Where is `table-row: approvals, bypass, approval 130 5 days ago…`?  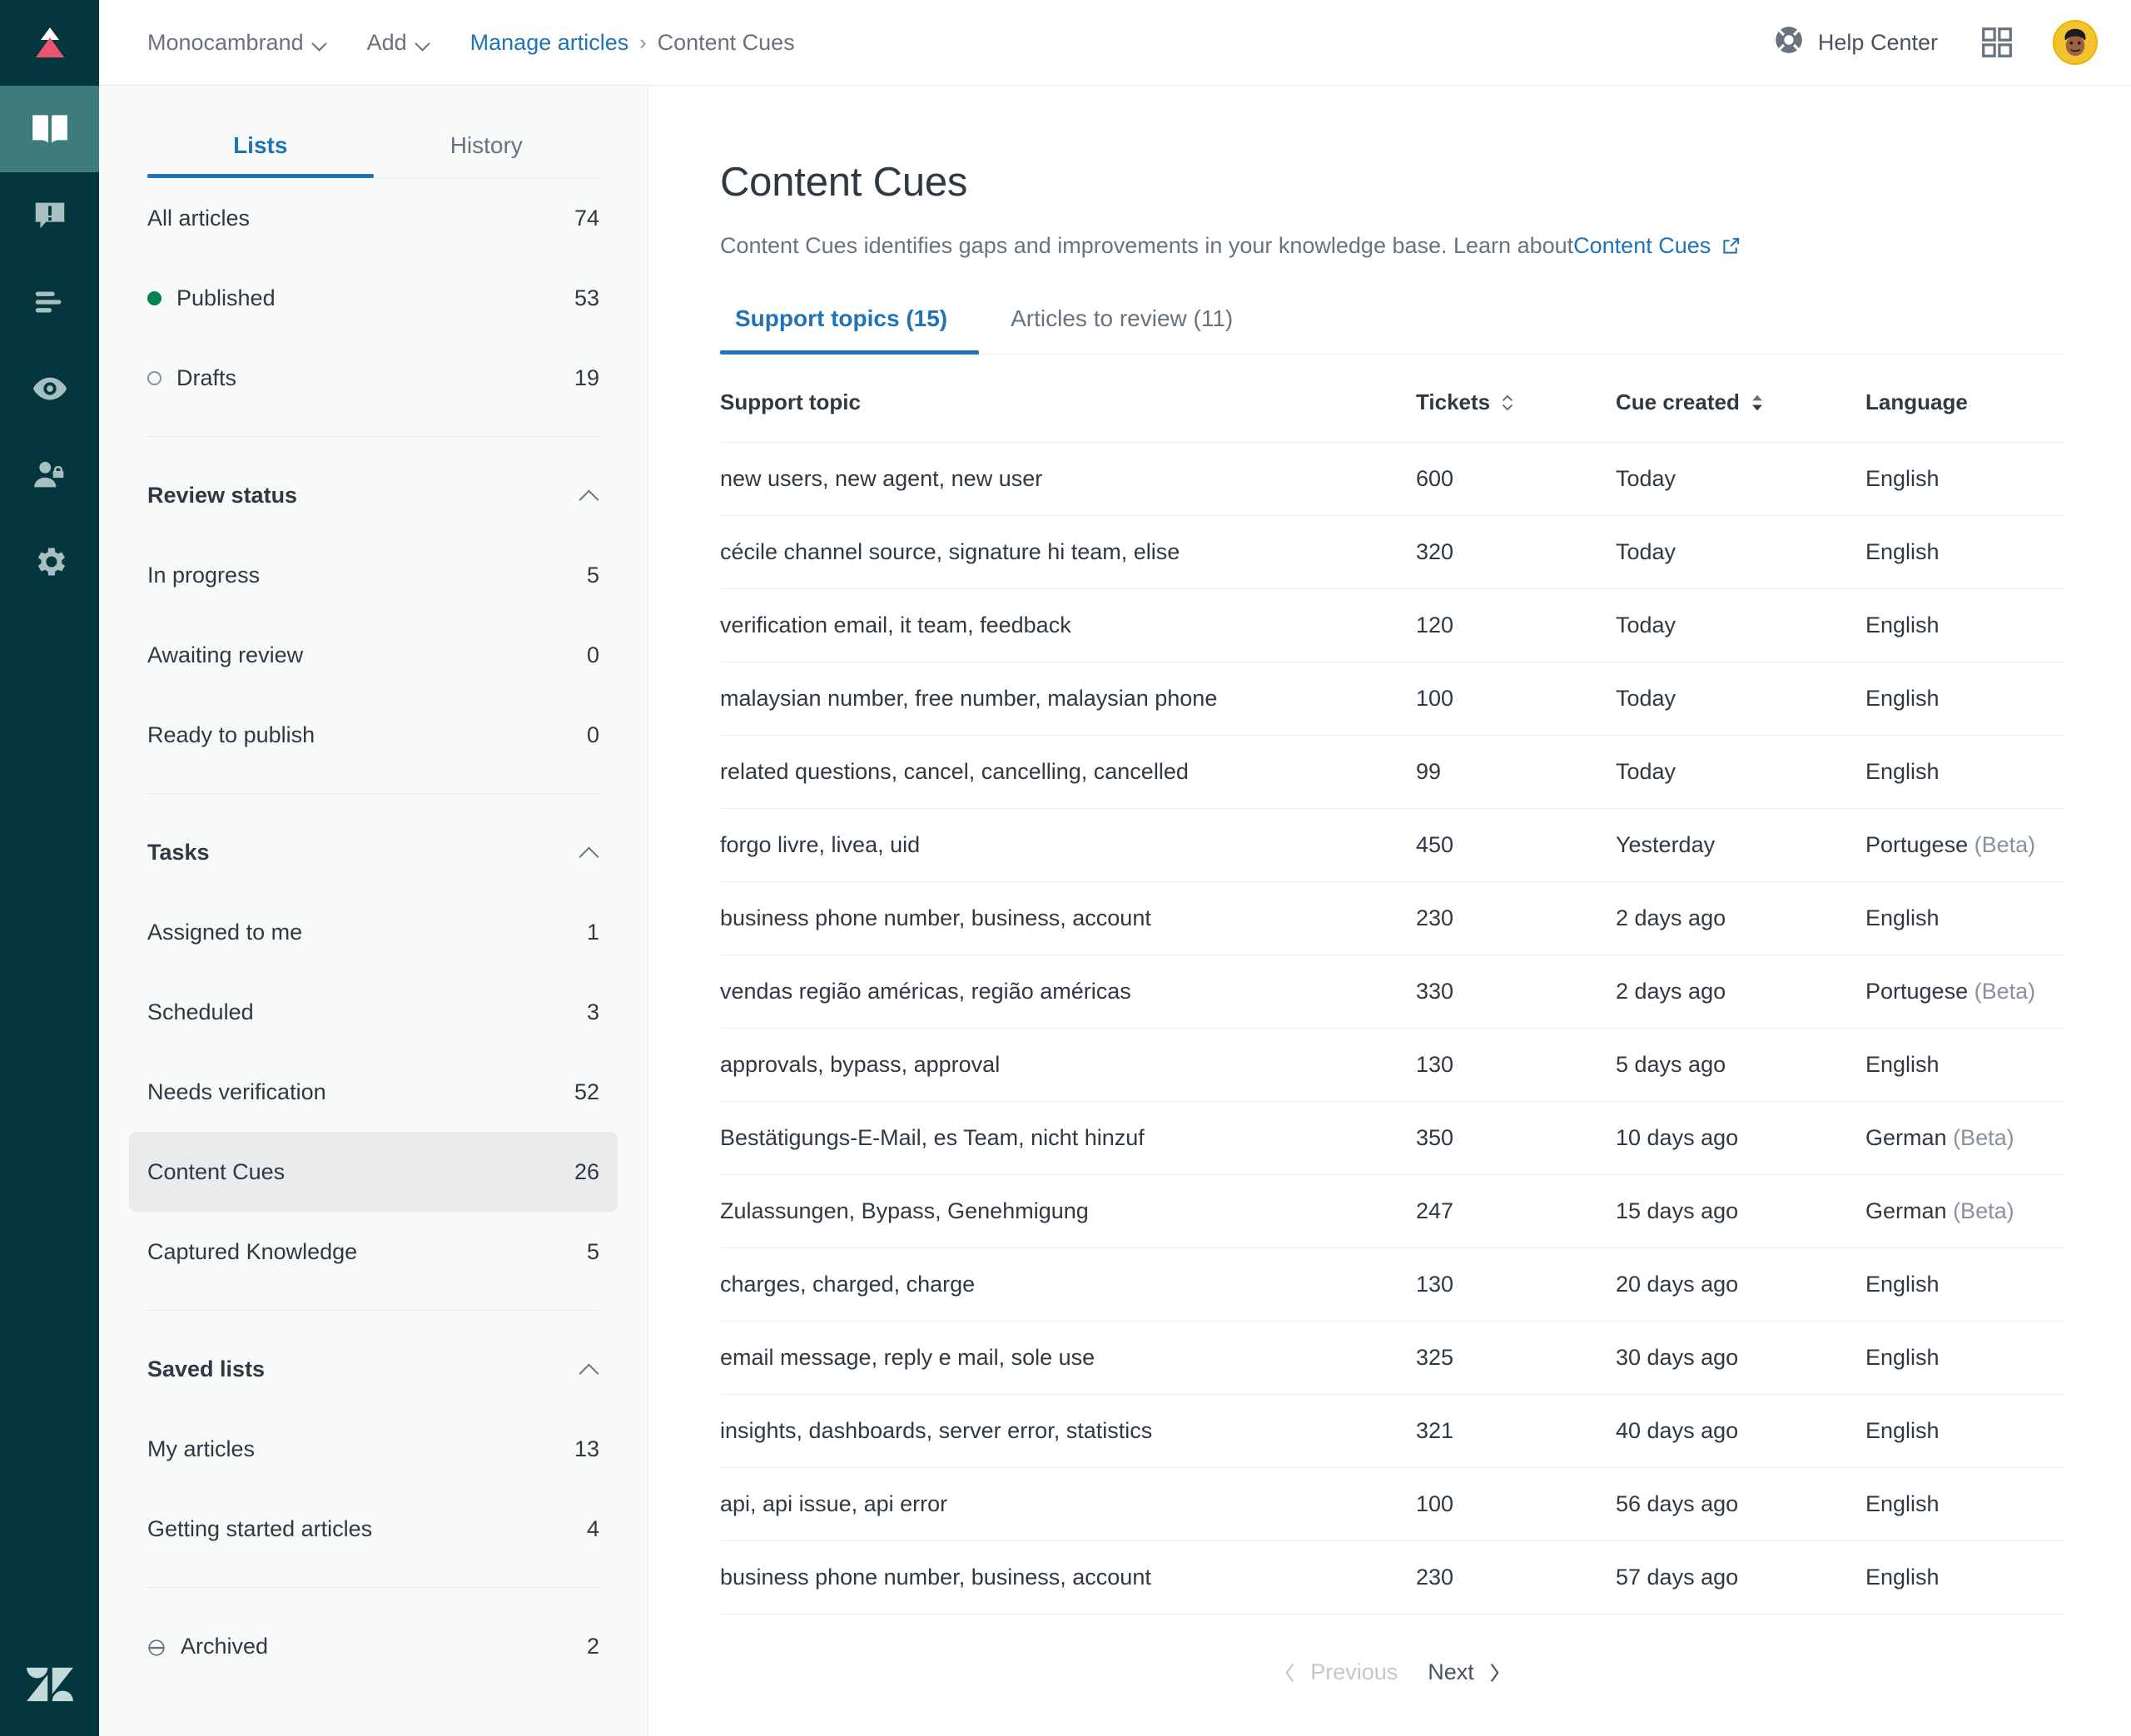
table-row: approvals, bypass, approval 130 5 days ago… is located at coordinates (1392, 1065).